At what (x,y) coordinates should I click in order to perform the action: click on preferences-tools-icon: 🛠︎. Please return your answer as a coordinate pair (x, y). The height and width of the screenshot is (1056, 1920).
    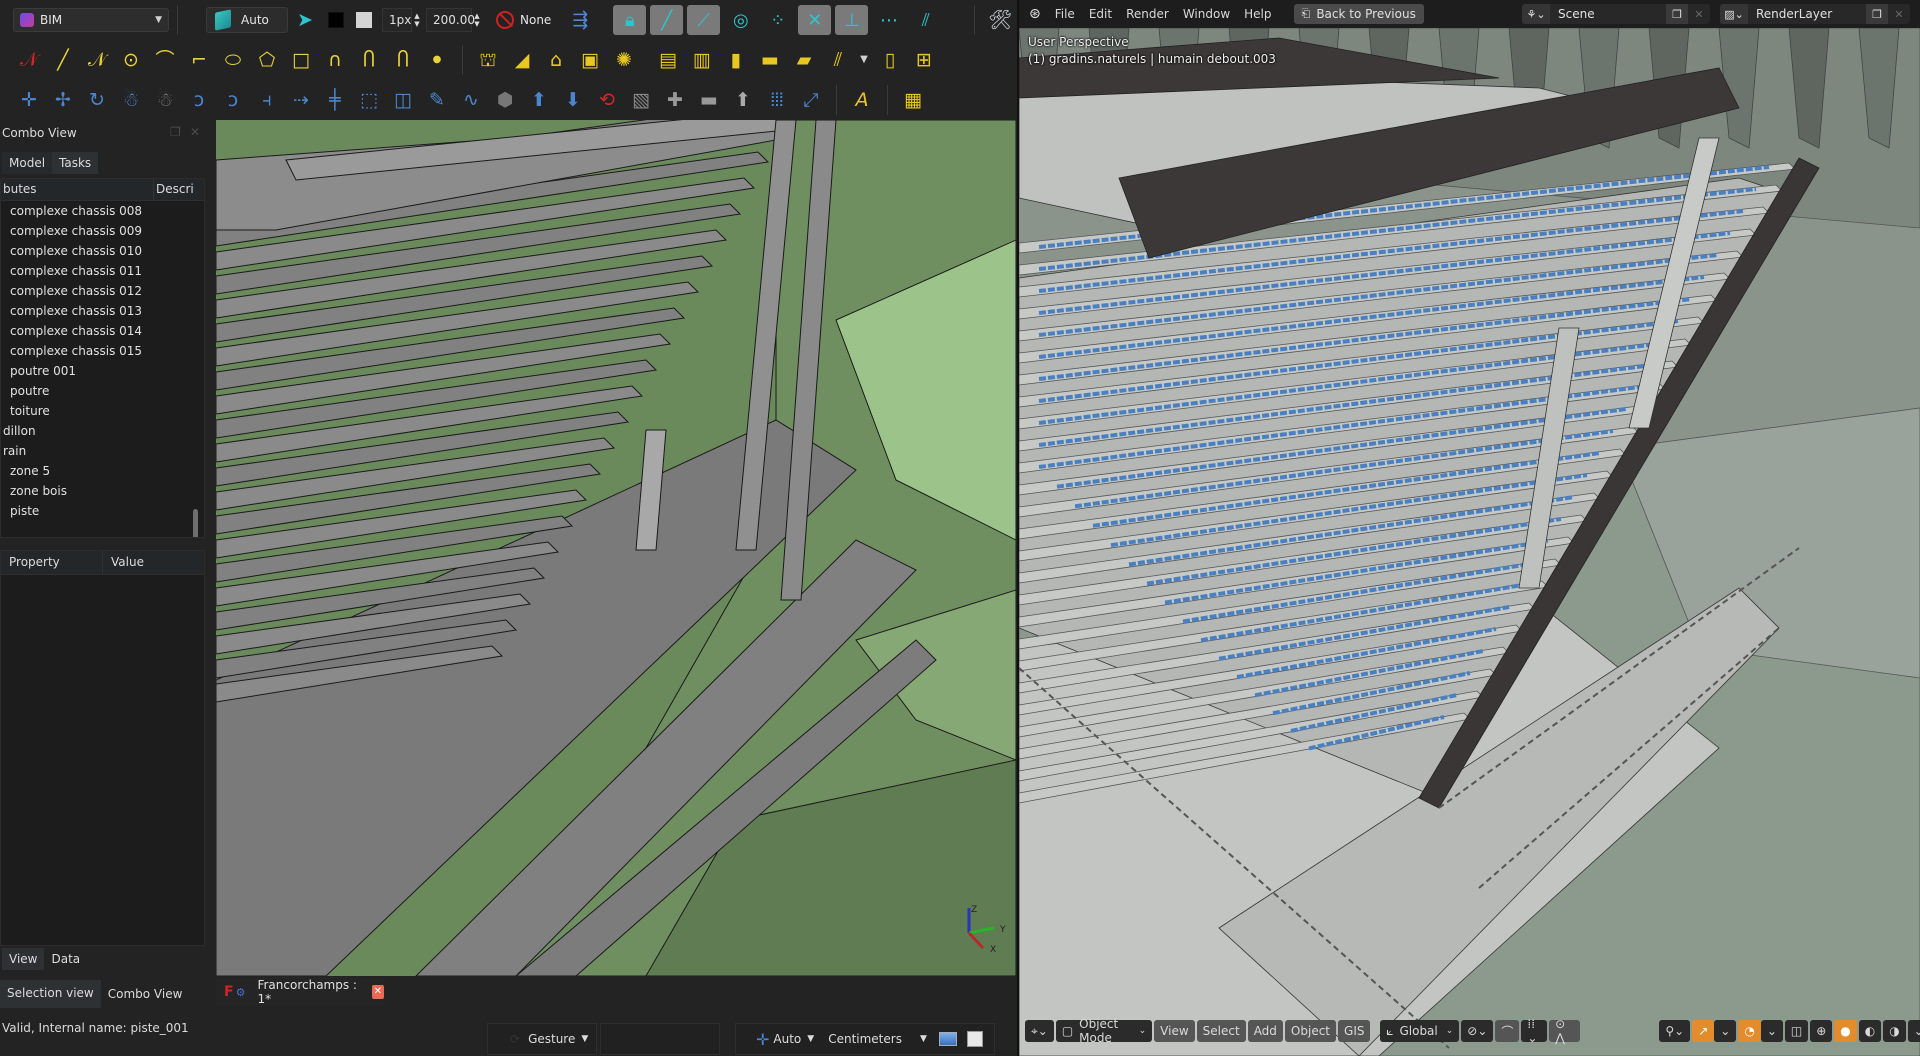
    Looking at the image, I should click on (1000, 20).